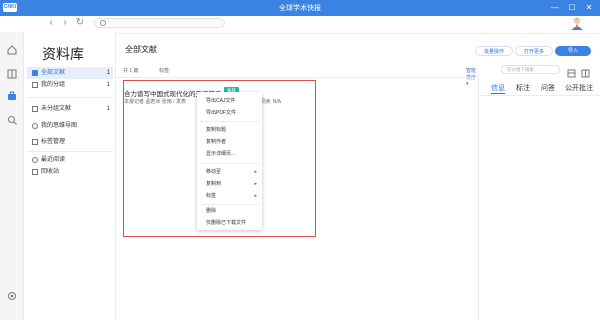  Describe the element at coordinates (70, 73) in the screenshot. I see `sidebar-item-all-documents: 全部文献 1` at that location.